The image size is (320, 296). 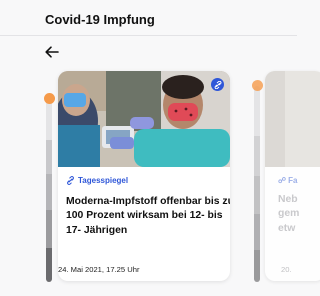 I want to click on source-link-icon, so click(x=70, y=180).